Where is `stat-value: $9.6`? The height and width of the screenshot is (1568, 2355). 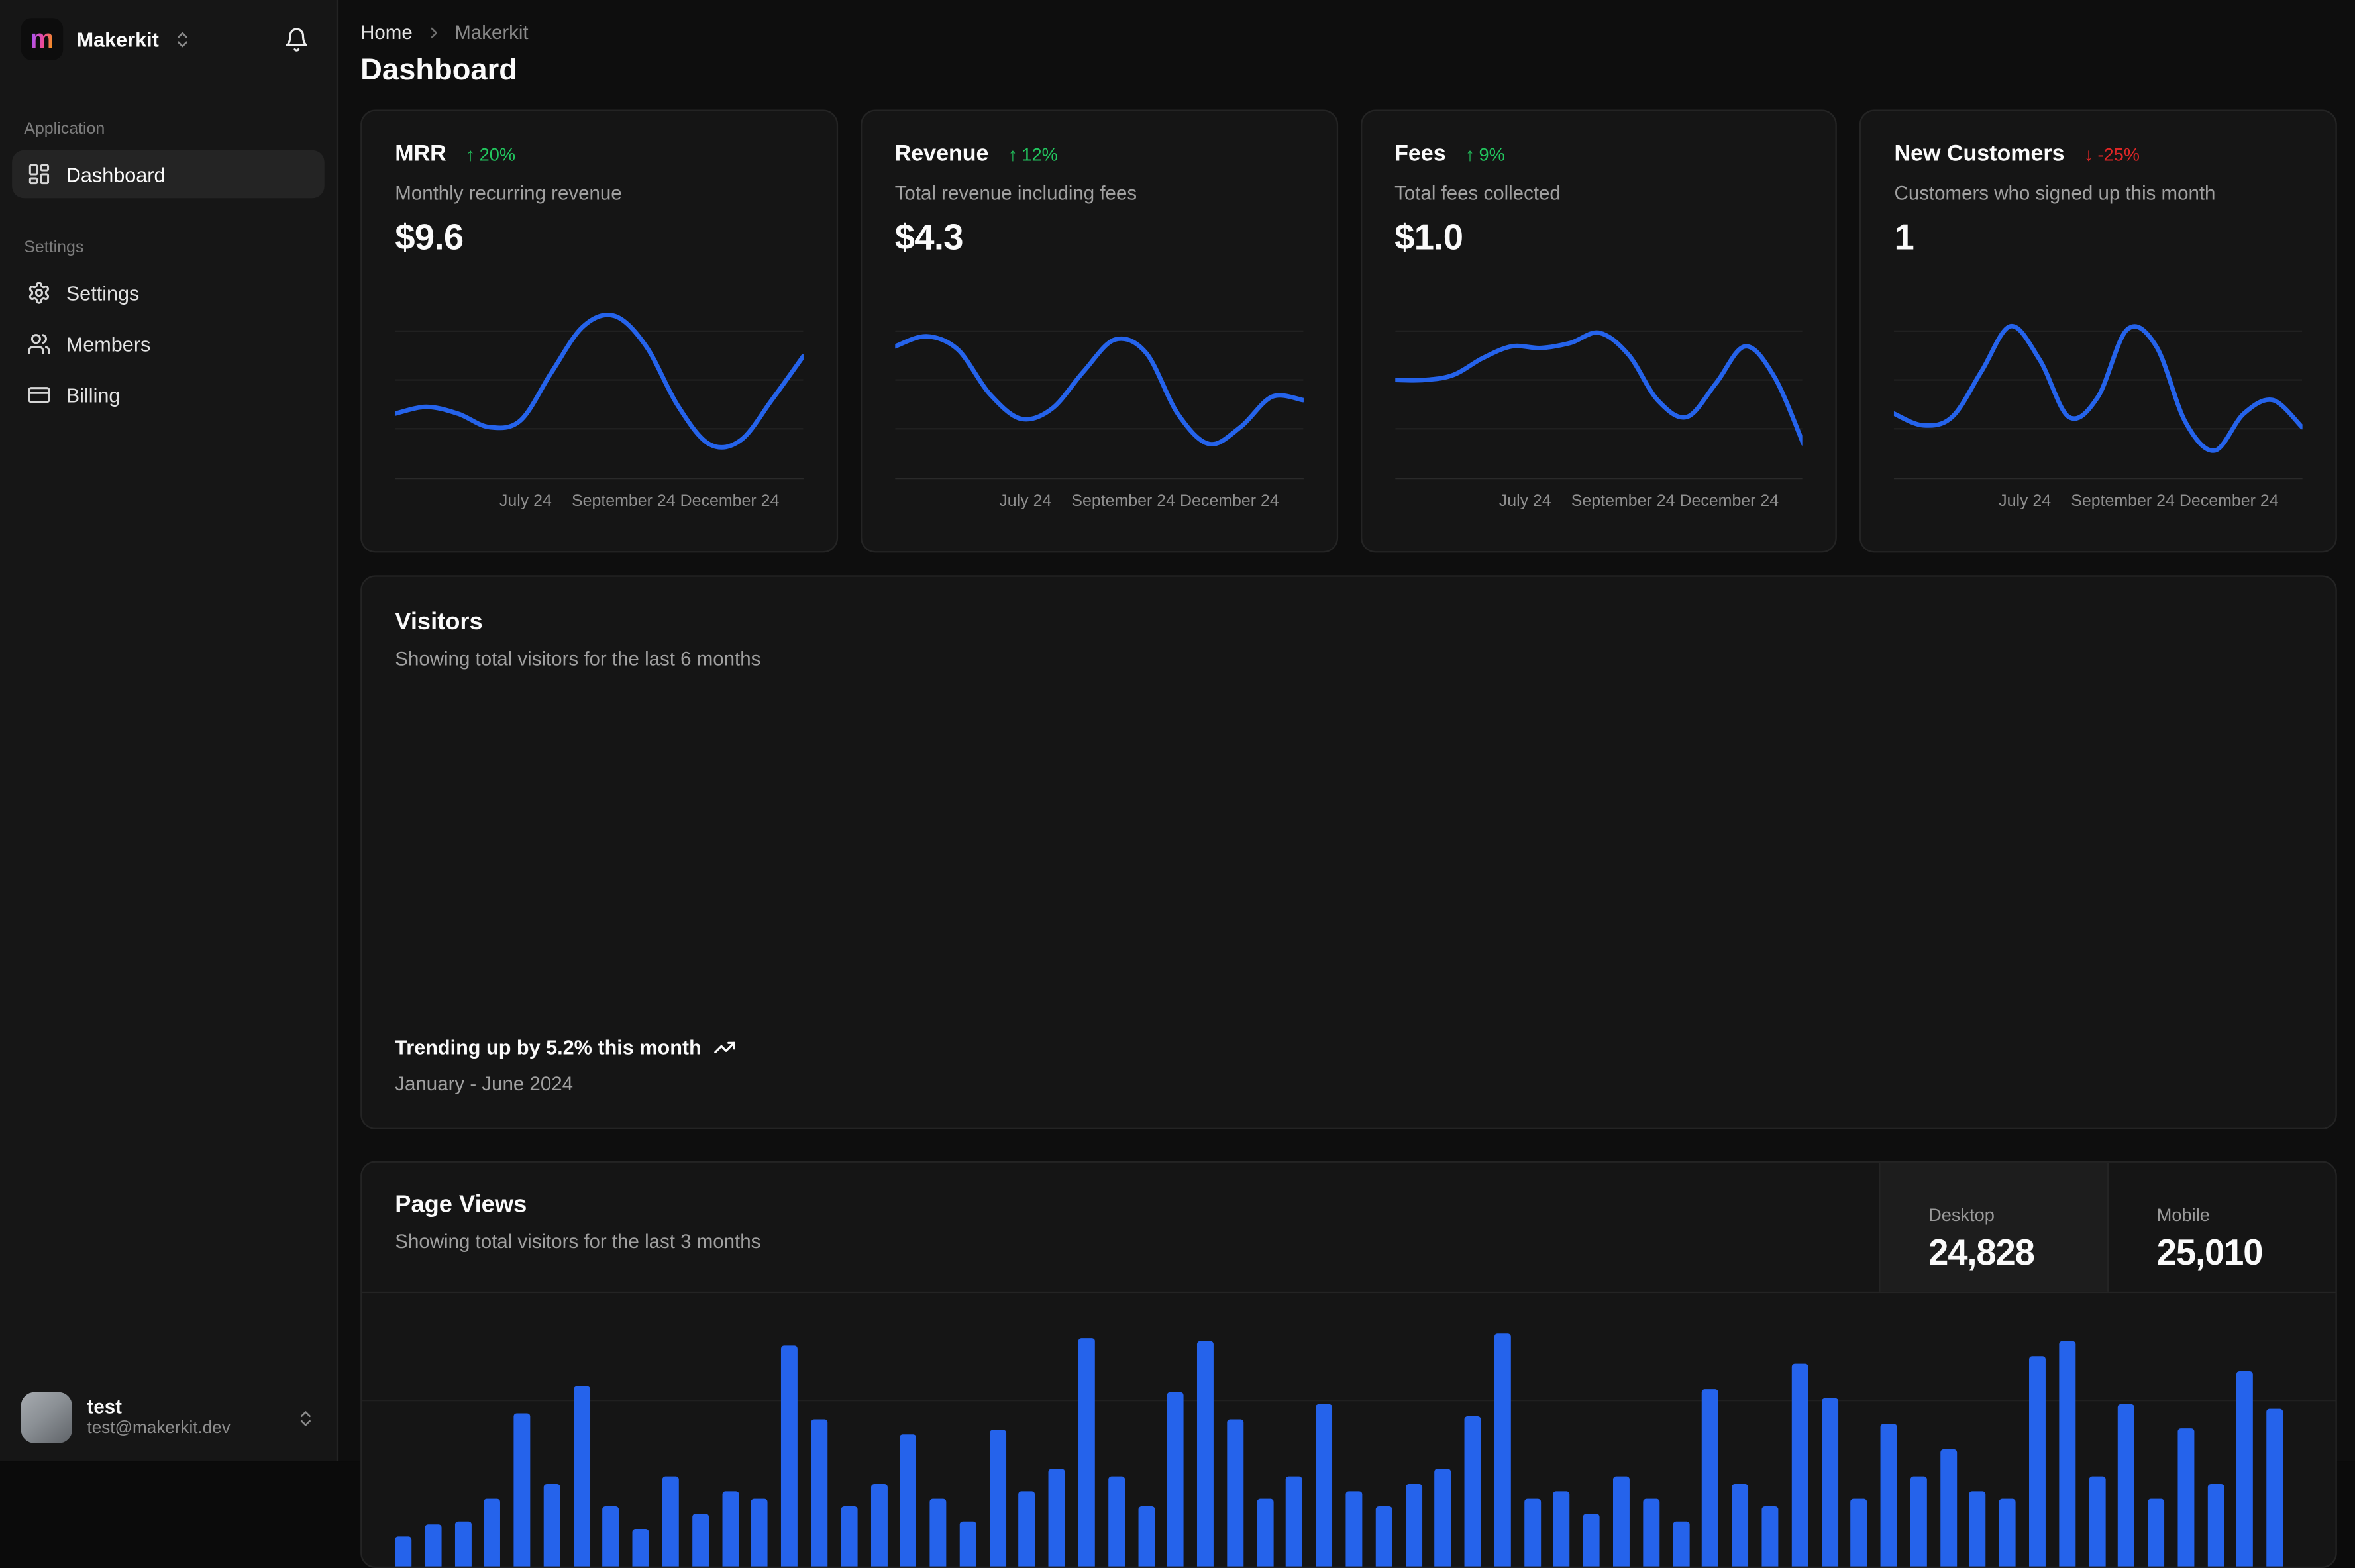 stat-value: $9.6 is located at coordinates (430, 237).